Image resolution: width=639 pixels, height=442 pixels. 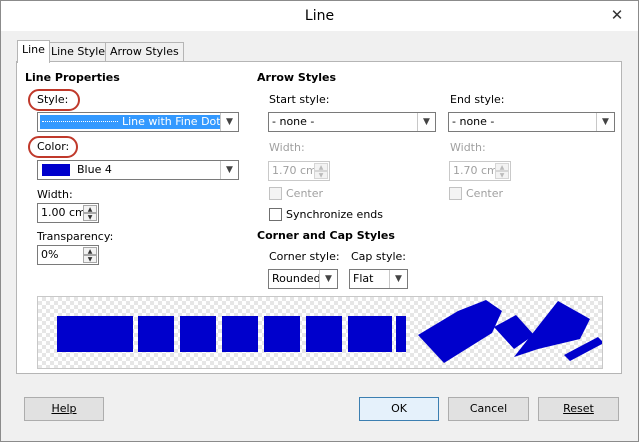 I want to click on cap-style-value: Flat, so click(x=363, y=278).